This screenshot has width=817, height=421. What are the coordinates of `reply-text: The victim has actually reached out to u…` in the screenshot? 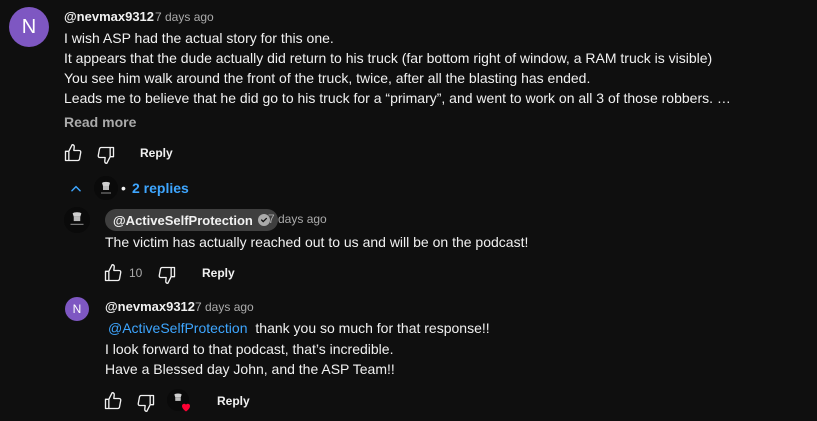 It's located at (317, 242).